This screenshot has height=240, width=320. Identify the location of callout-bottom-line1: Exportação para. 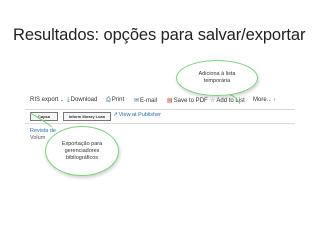
(82, 143).